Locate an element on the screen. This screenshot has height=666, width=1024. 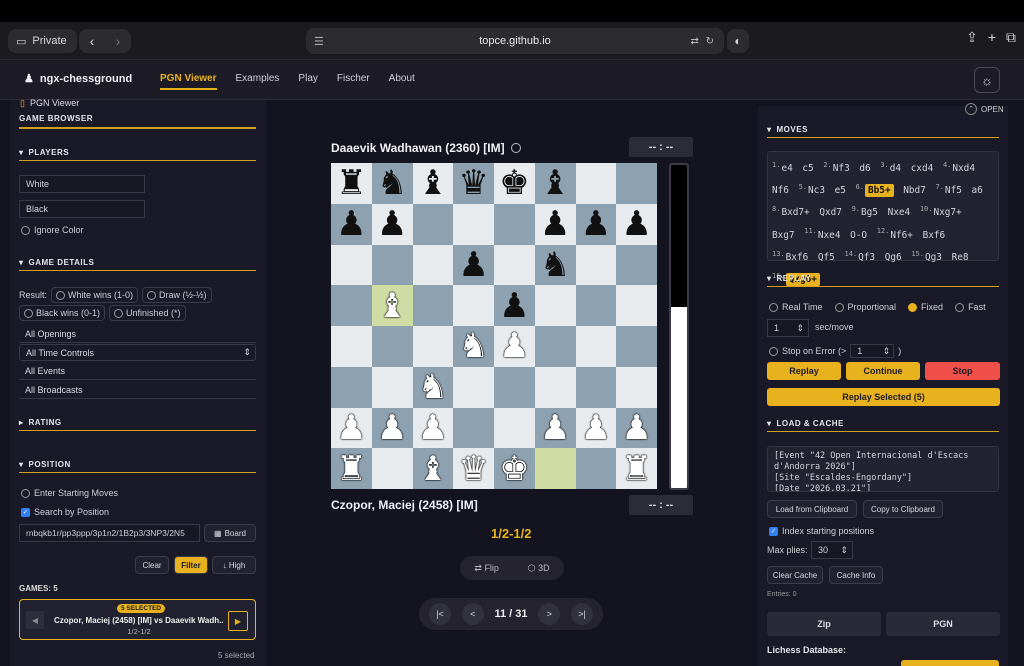
square-g7: ♟ is located at coordinates (596, 224).